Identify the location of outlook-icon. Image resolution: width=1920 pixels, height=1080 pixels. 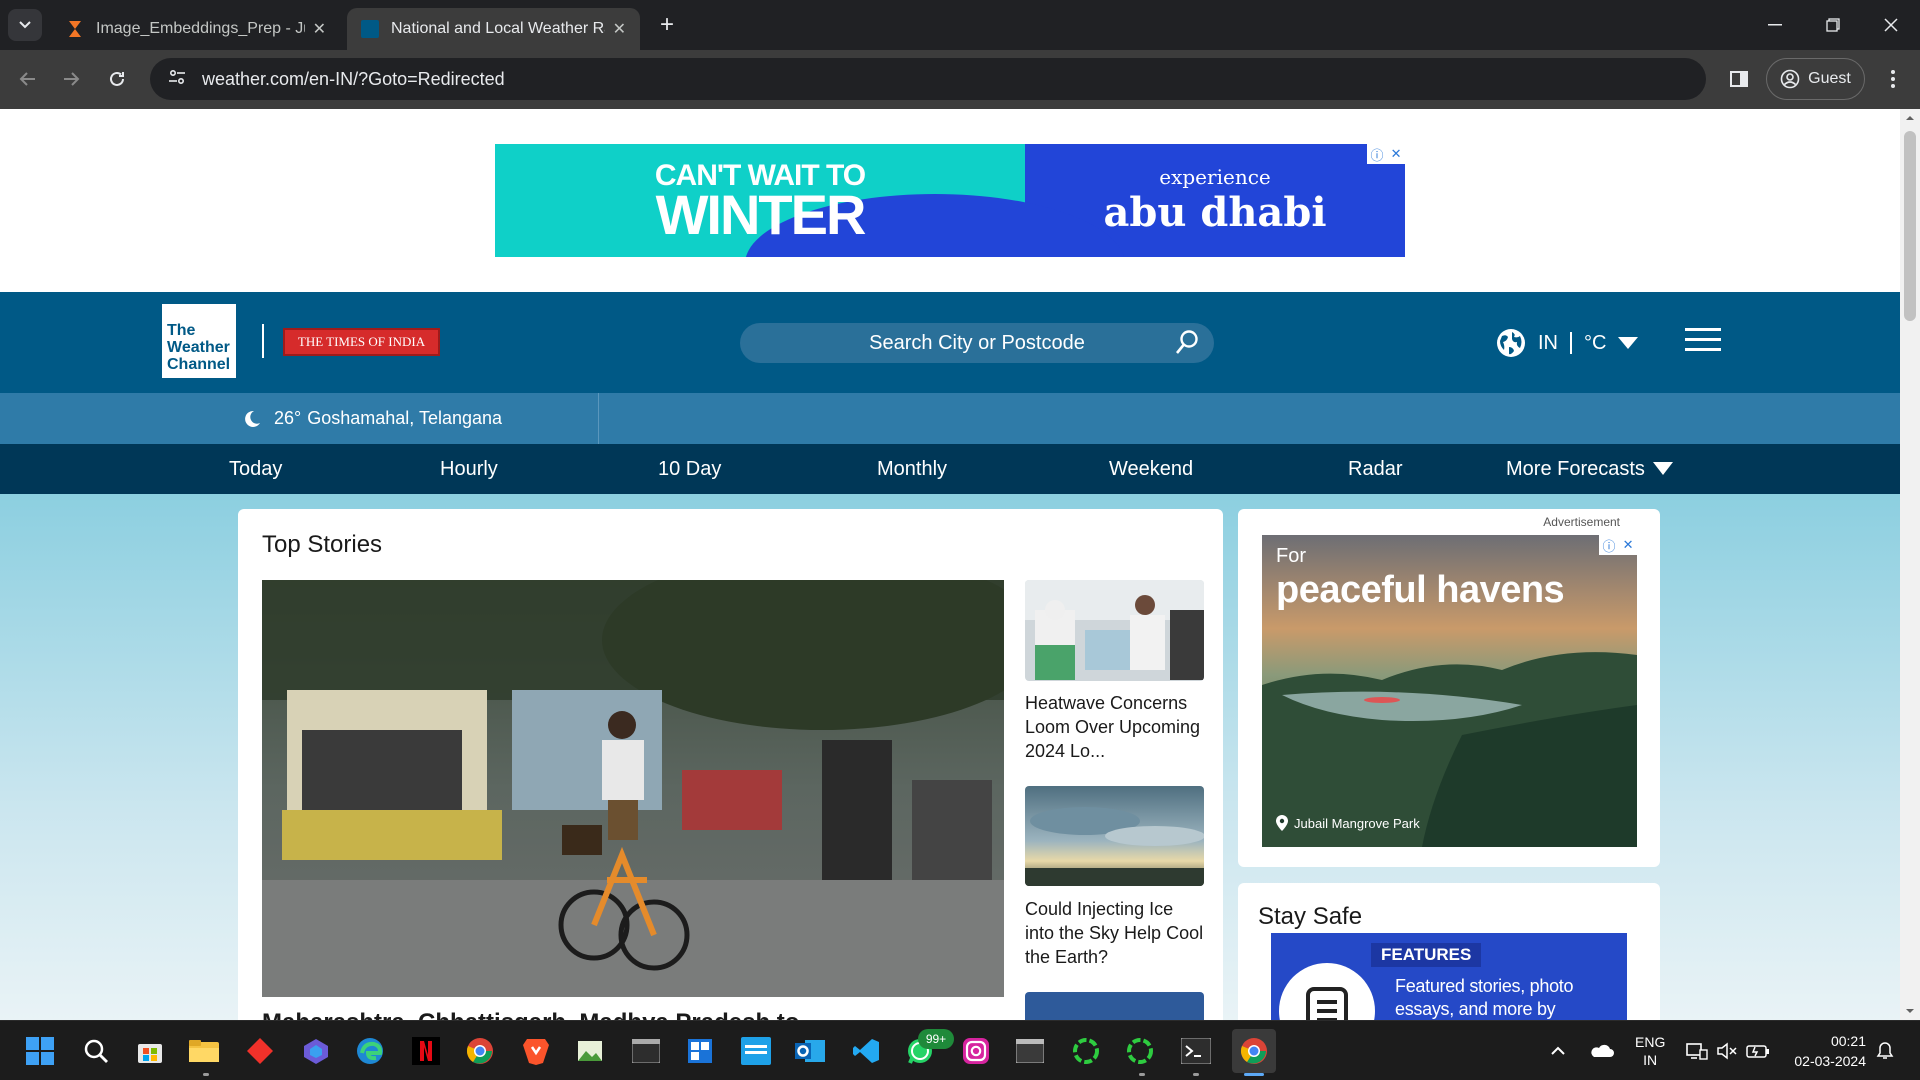
(810, 1051).